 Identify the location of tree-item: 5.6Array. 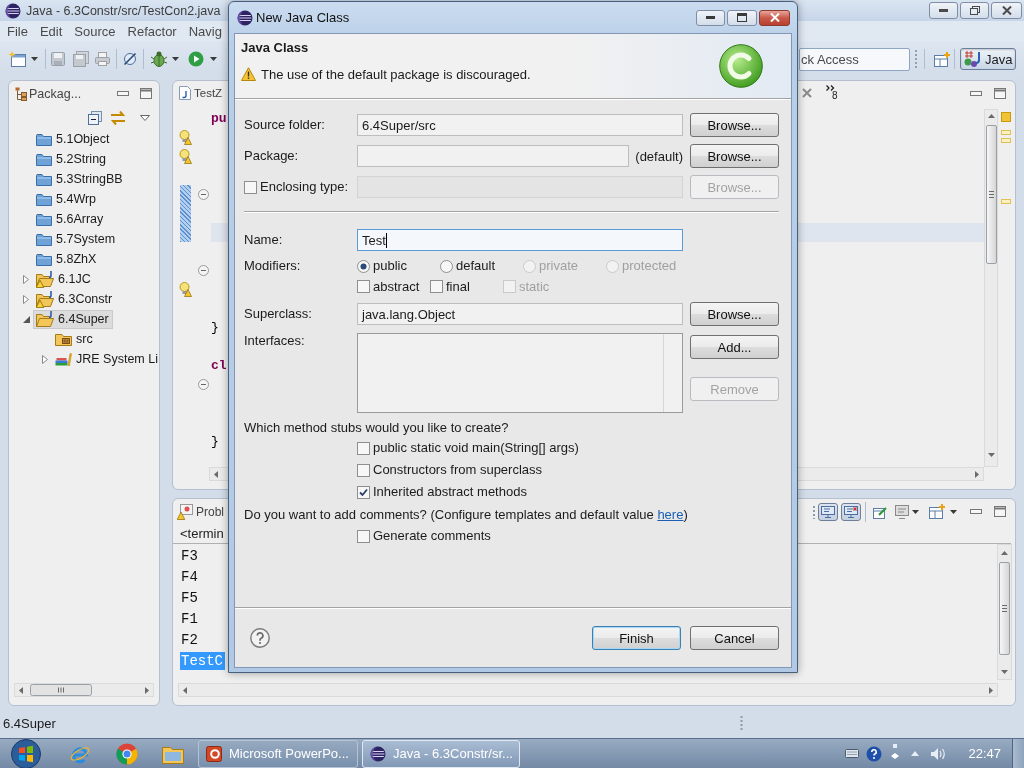
(70, 219).